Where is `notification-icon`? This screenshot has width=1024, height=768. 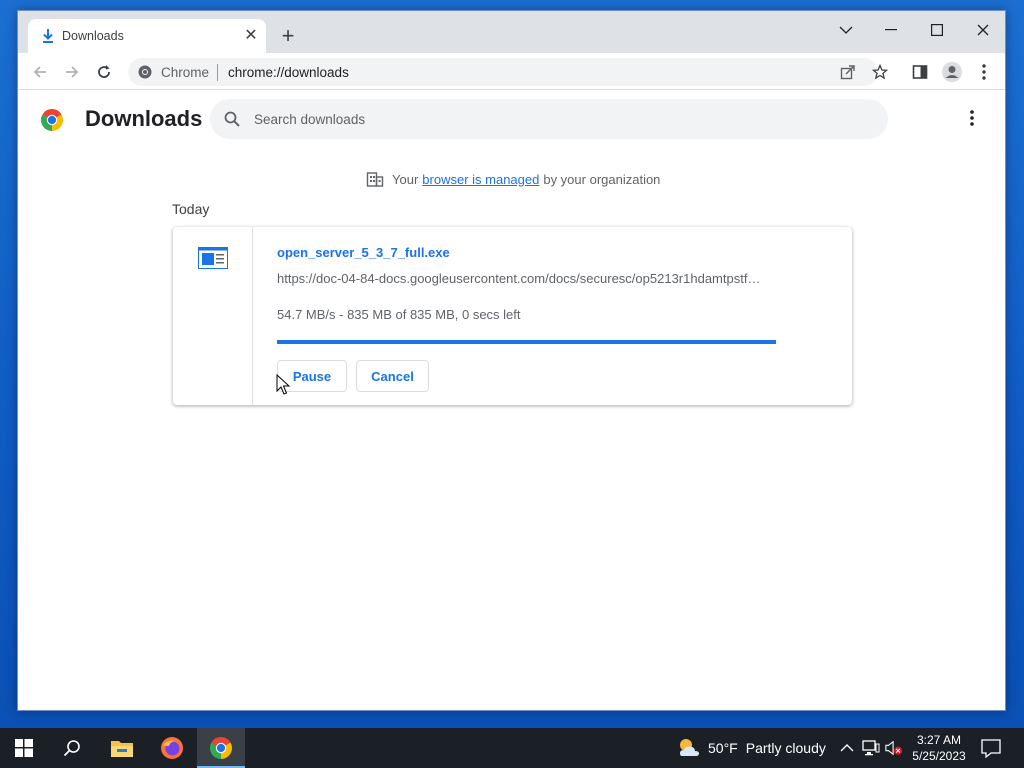 notification-icon is located at coordinates (991, 748).